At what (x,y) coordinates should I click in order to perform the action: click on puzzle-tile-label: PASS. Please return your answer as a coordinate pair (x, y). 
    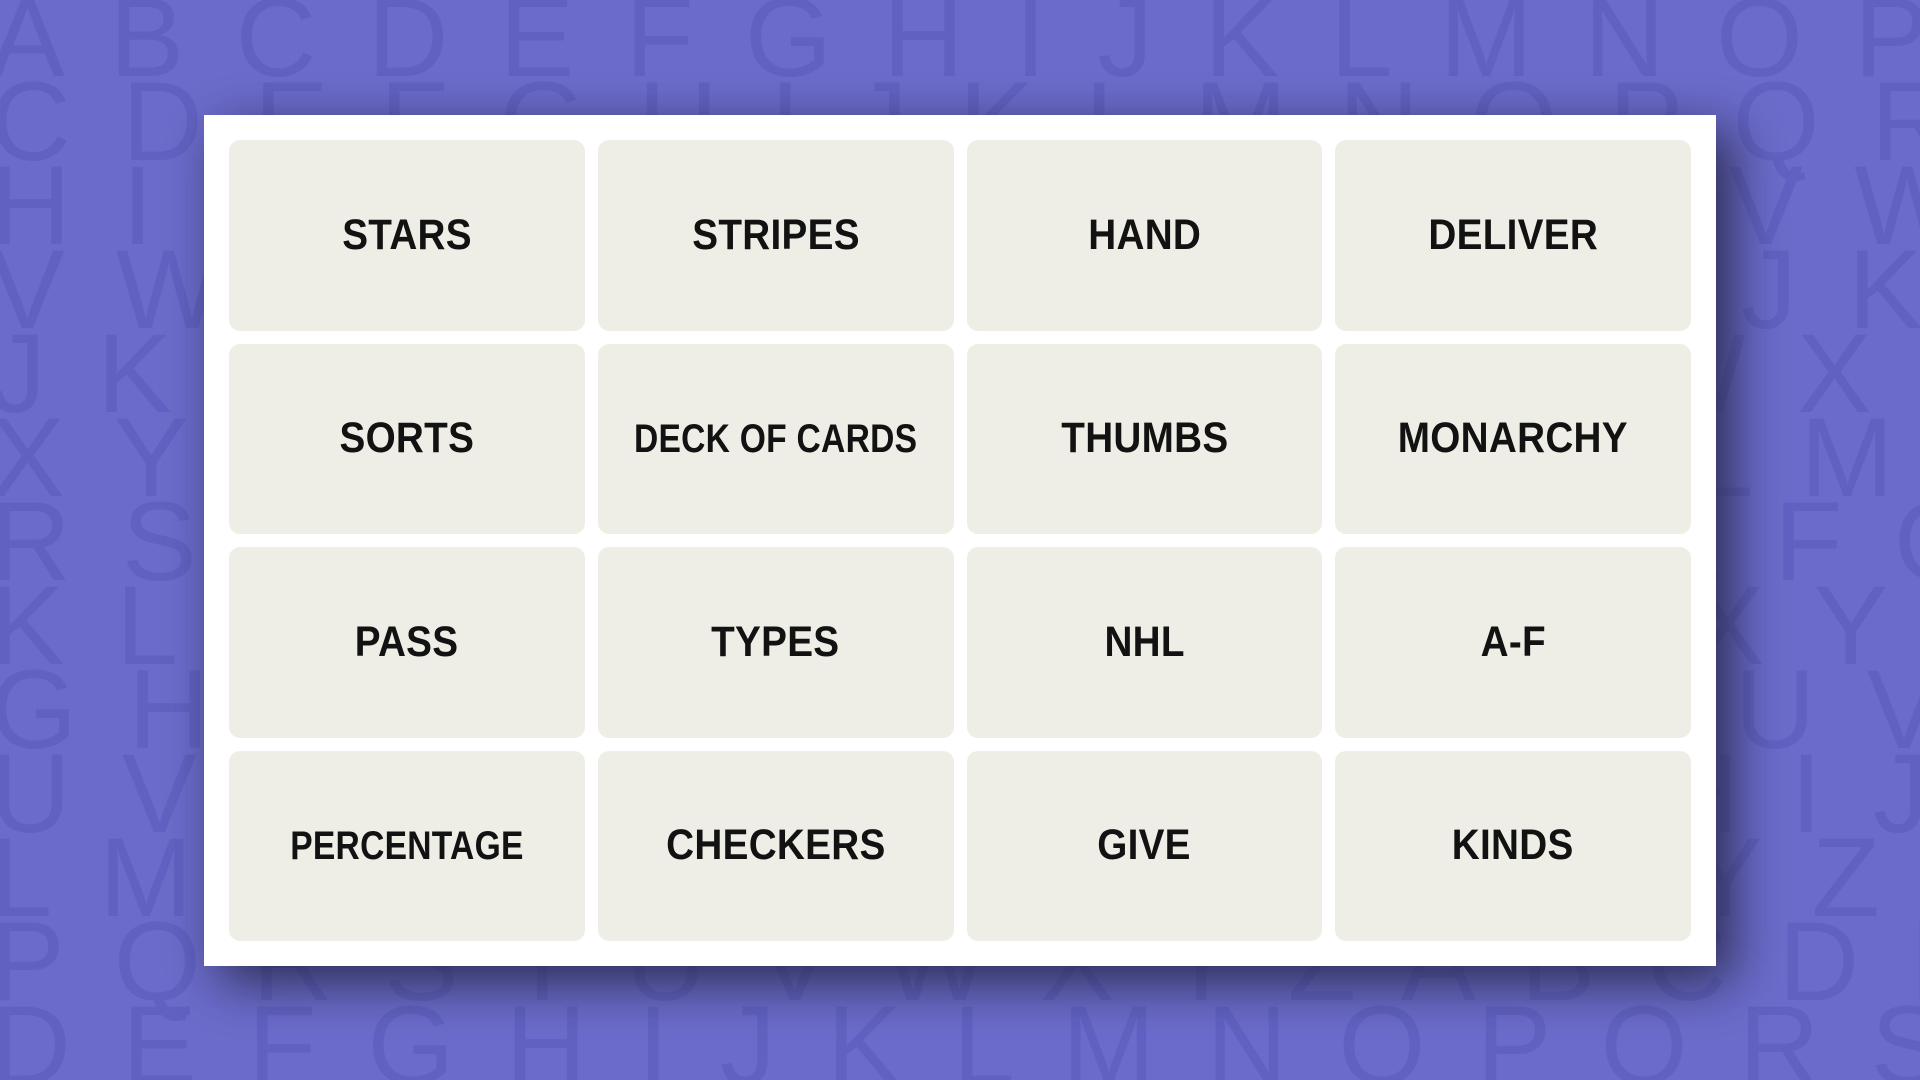
    Looking at the image, I should click on (407, 641).